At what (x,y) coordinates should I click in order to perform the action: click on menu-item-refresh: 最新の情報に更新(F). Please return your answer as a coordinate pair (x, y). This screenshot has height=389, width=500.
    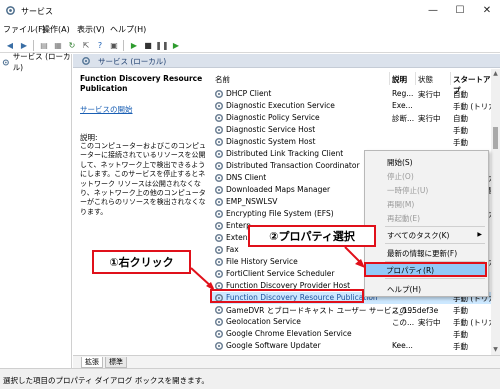
    Looking at the image, I should click on (422, 253).